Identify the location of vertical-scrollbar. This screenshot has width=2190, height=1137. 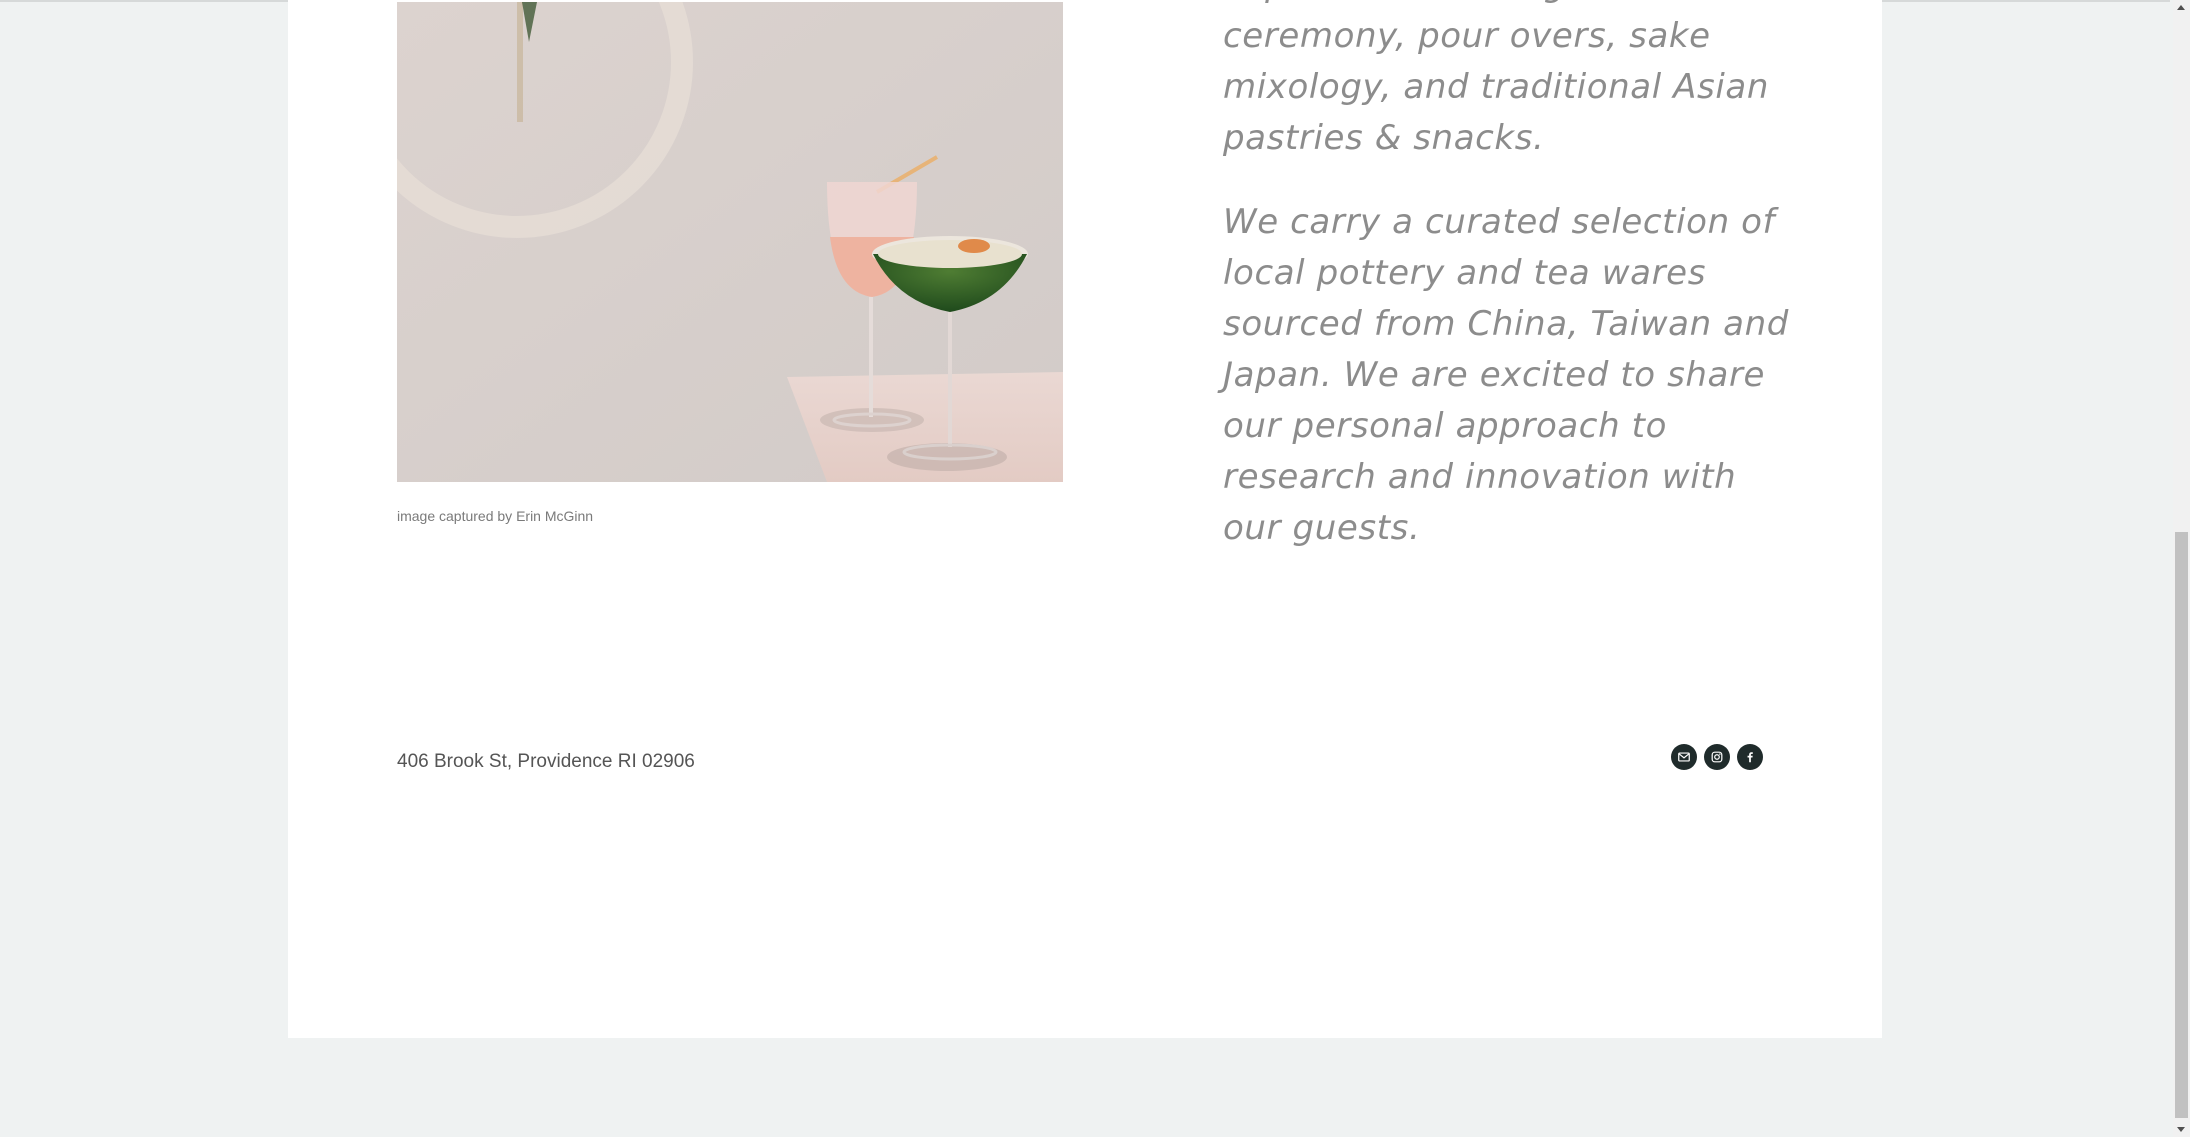
(2181, 568).